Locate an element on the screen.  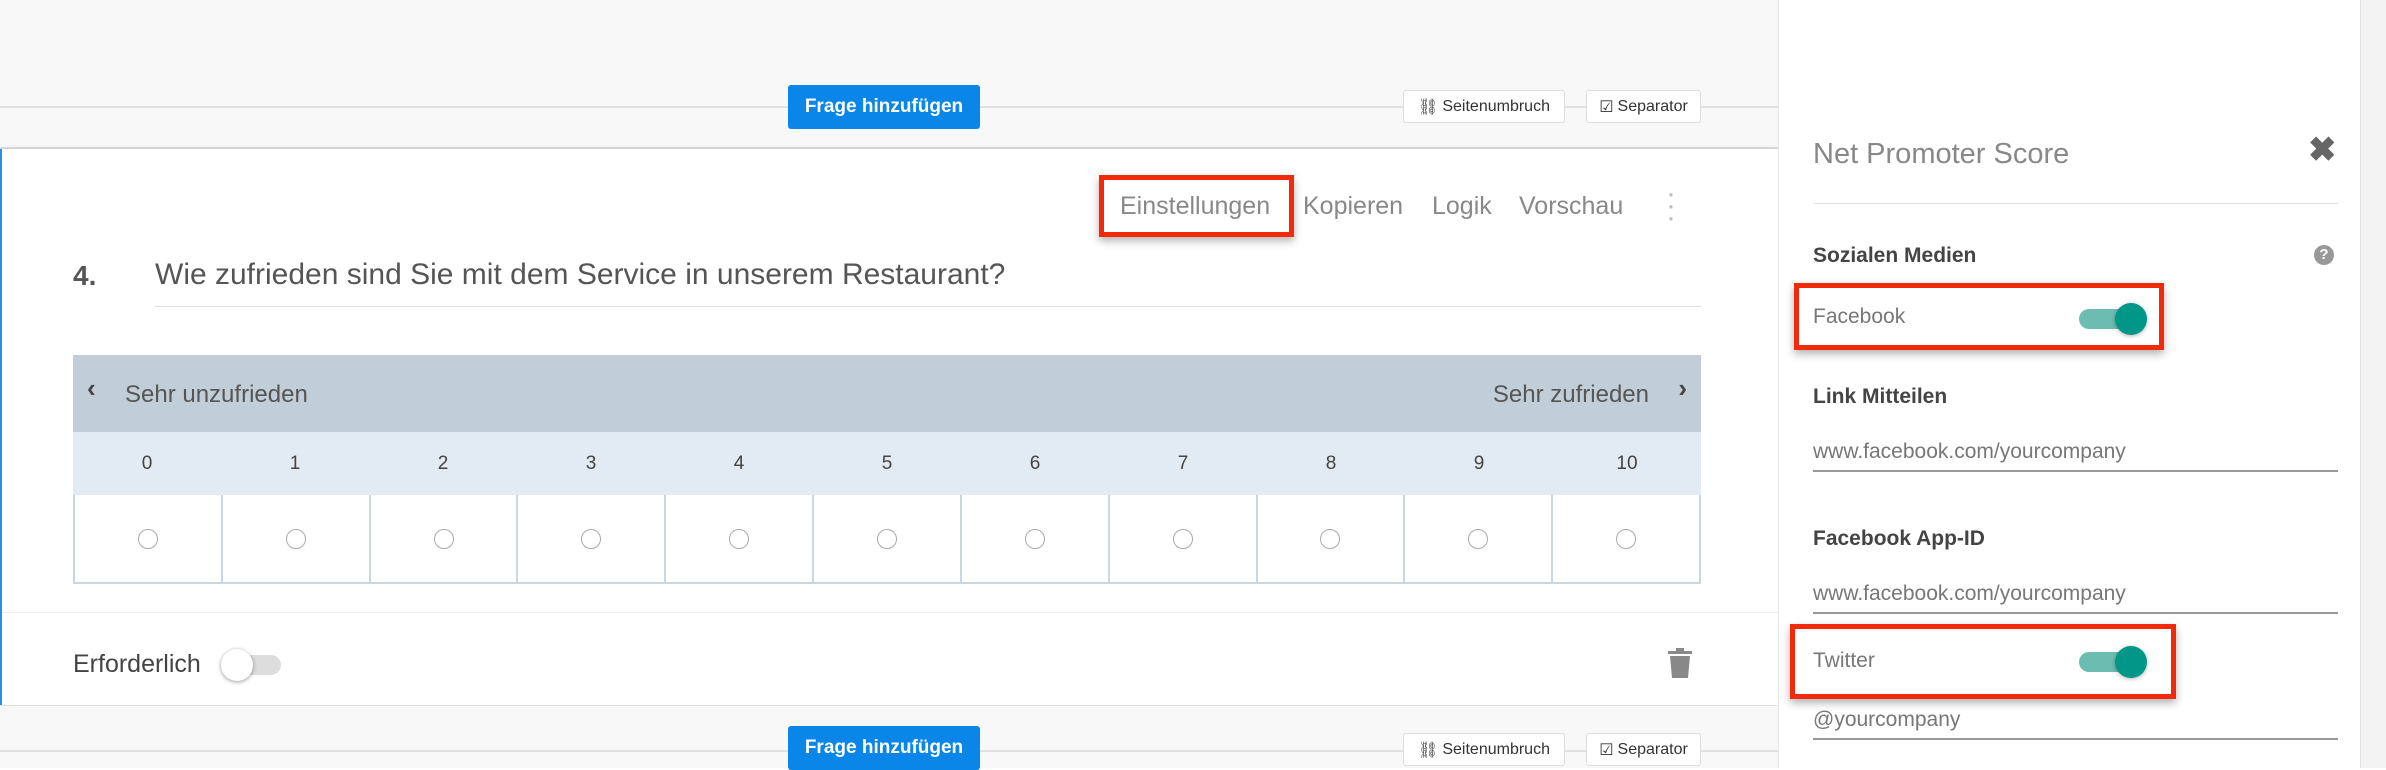
question-number: 4. is located at coordinates (85, 275).